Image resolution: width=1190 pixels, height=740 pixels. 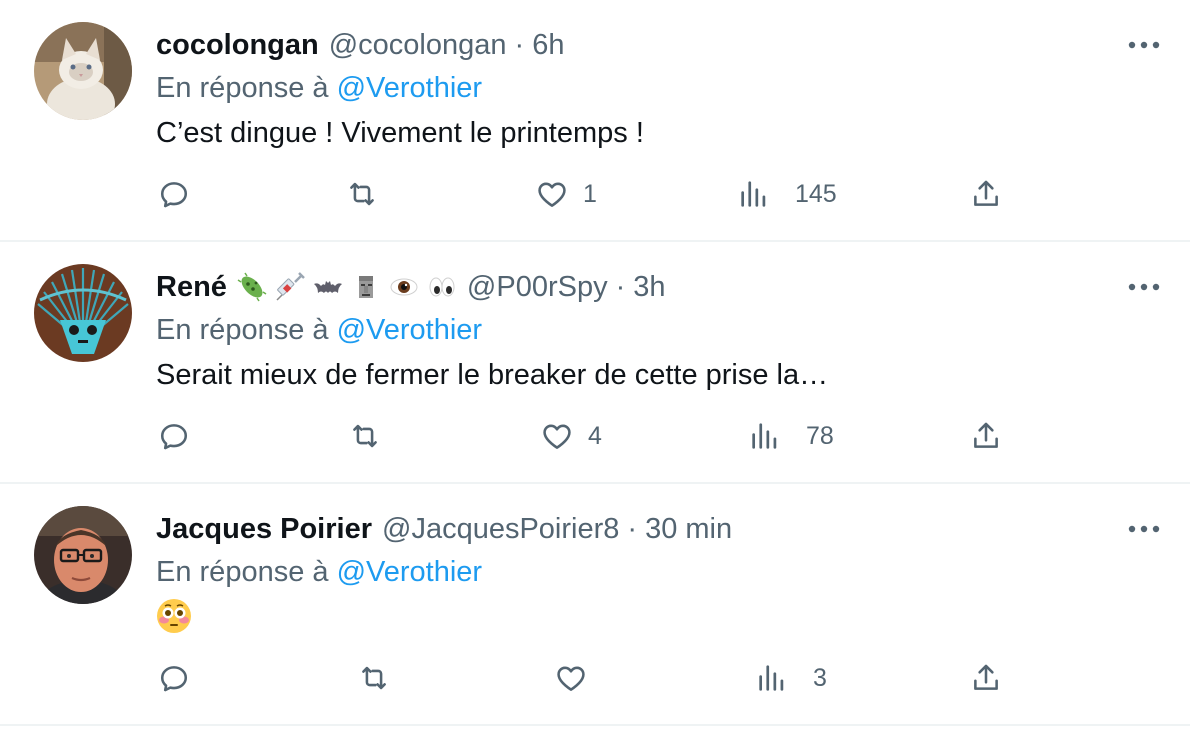 What do you see at coordinates (791, 678) in the screenshot?
I see `views-button: 3` at bounding box center [791, 678].